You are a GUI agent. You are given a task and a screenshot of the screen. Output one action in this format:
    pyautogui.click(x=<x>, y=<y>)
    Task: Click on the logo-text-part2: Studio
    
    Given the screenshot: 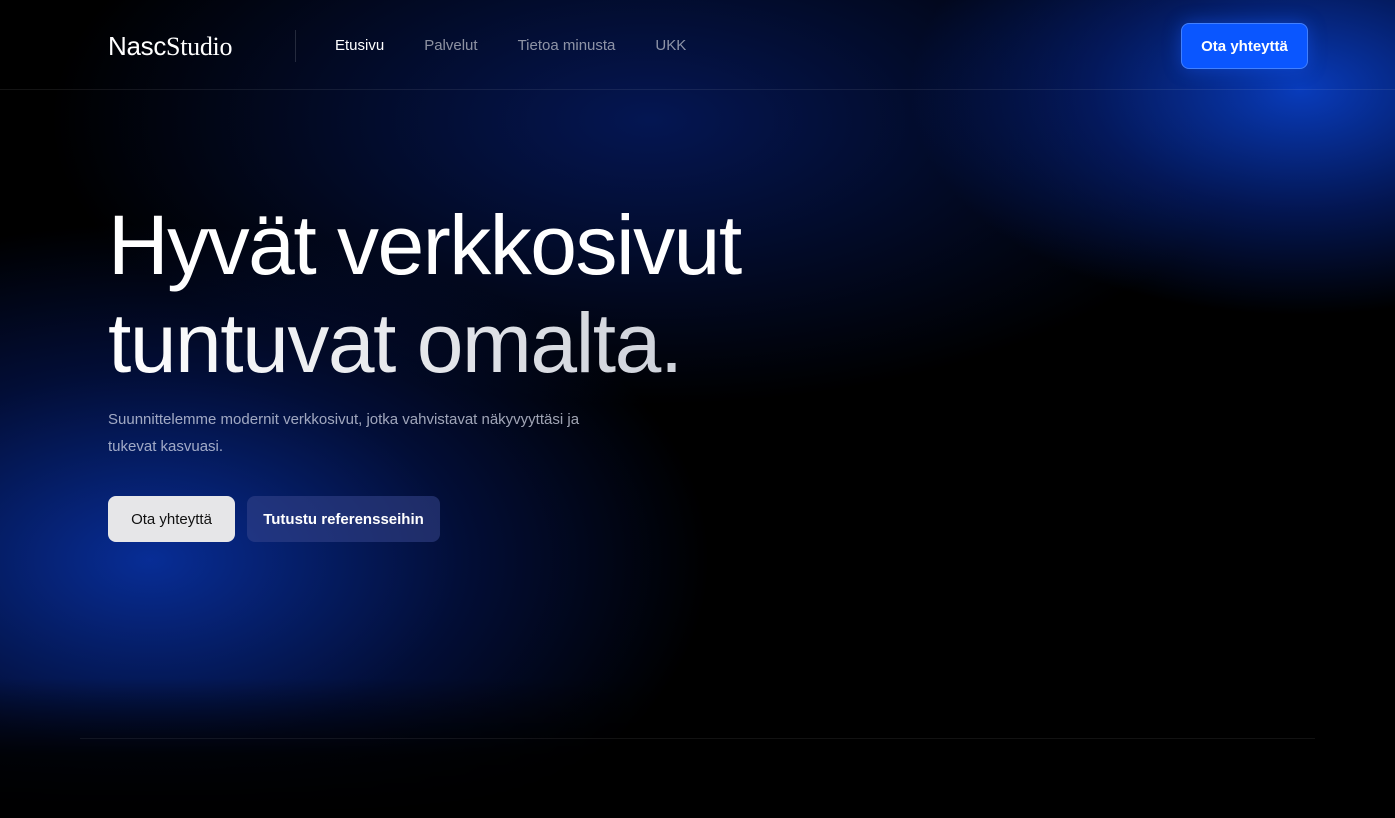 What is the action you would take?
    pyautogui.click(x=199, y=46)
    